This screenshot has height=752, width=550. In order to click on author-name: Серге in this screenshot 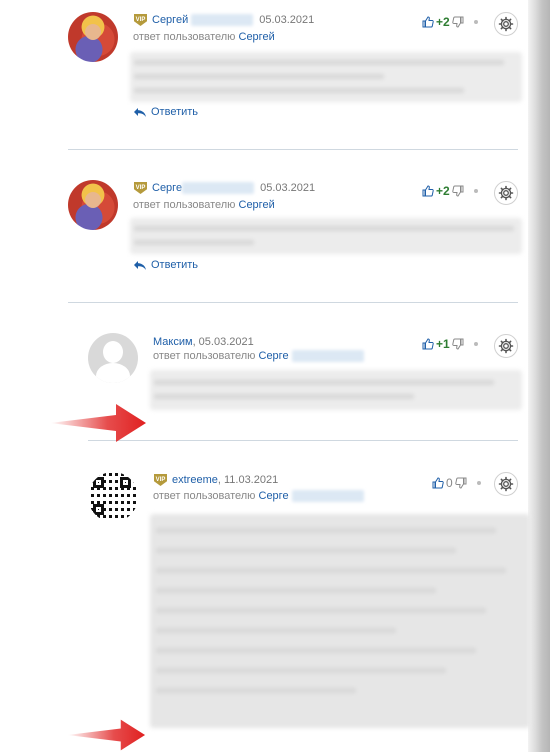, I will do `click(167, 188)`.